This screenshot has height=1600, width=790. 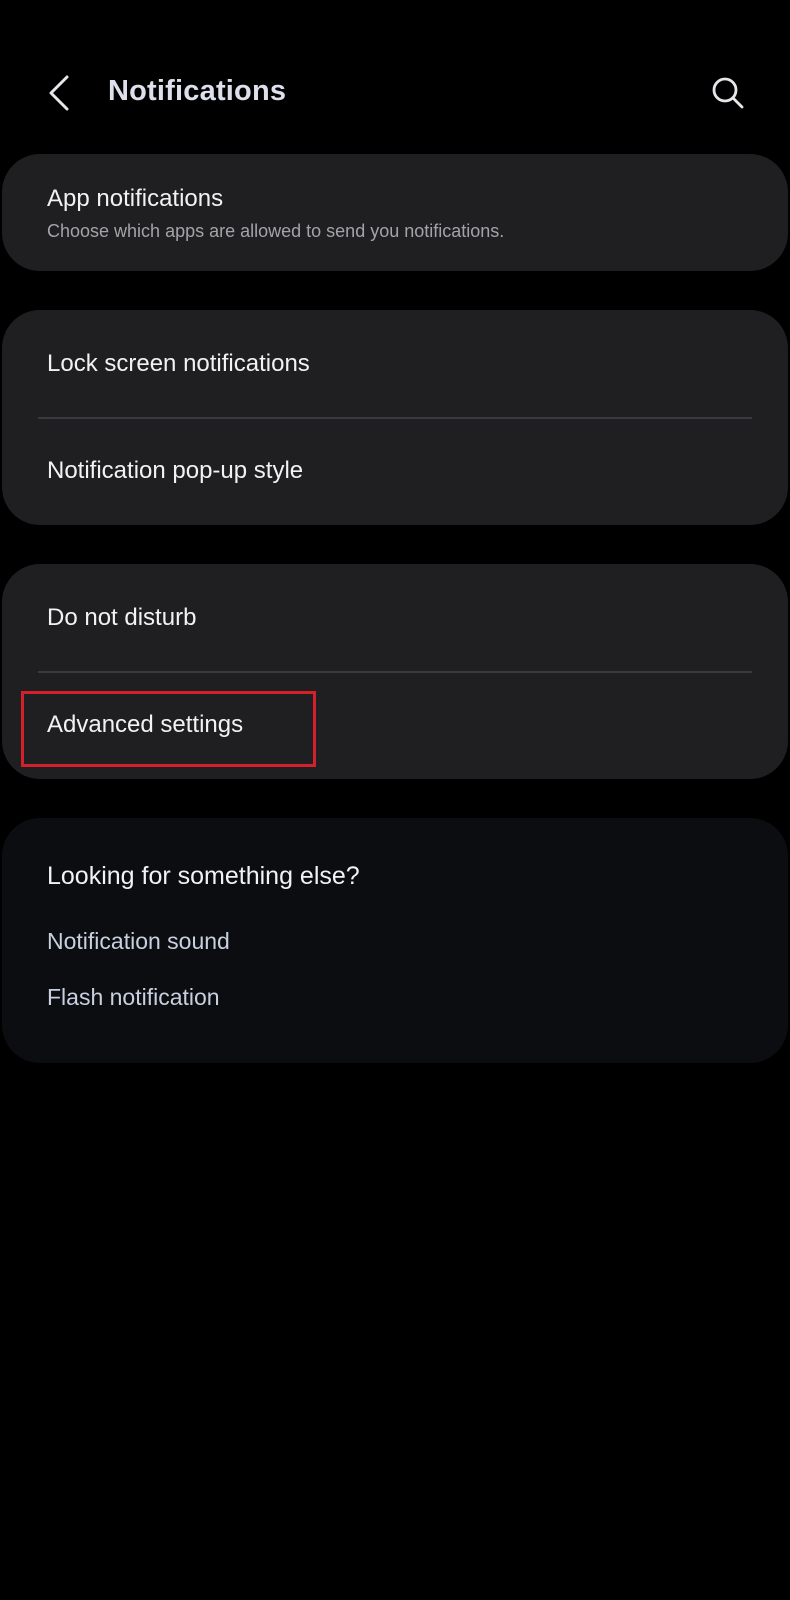 What do you see at coordinates (133, 997) in the screenshot?
I see `flash-notification-link: Flash notification` at bounding box center [133, 997].